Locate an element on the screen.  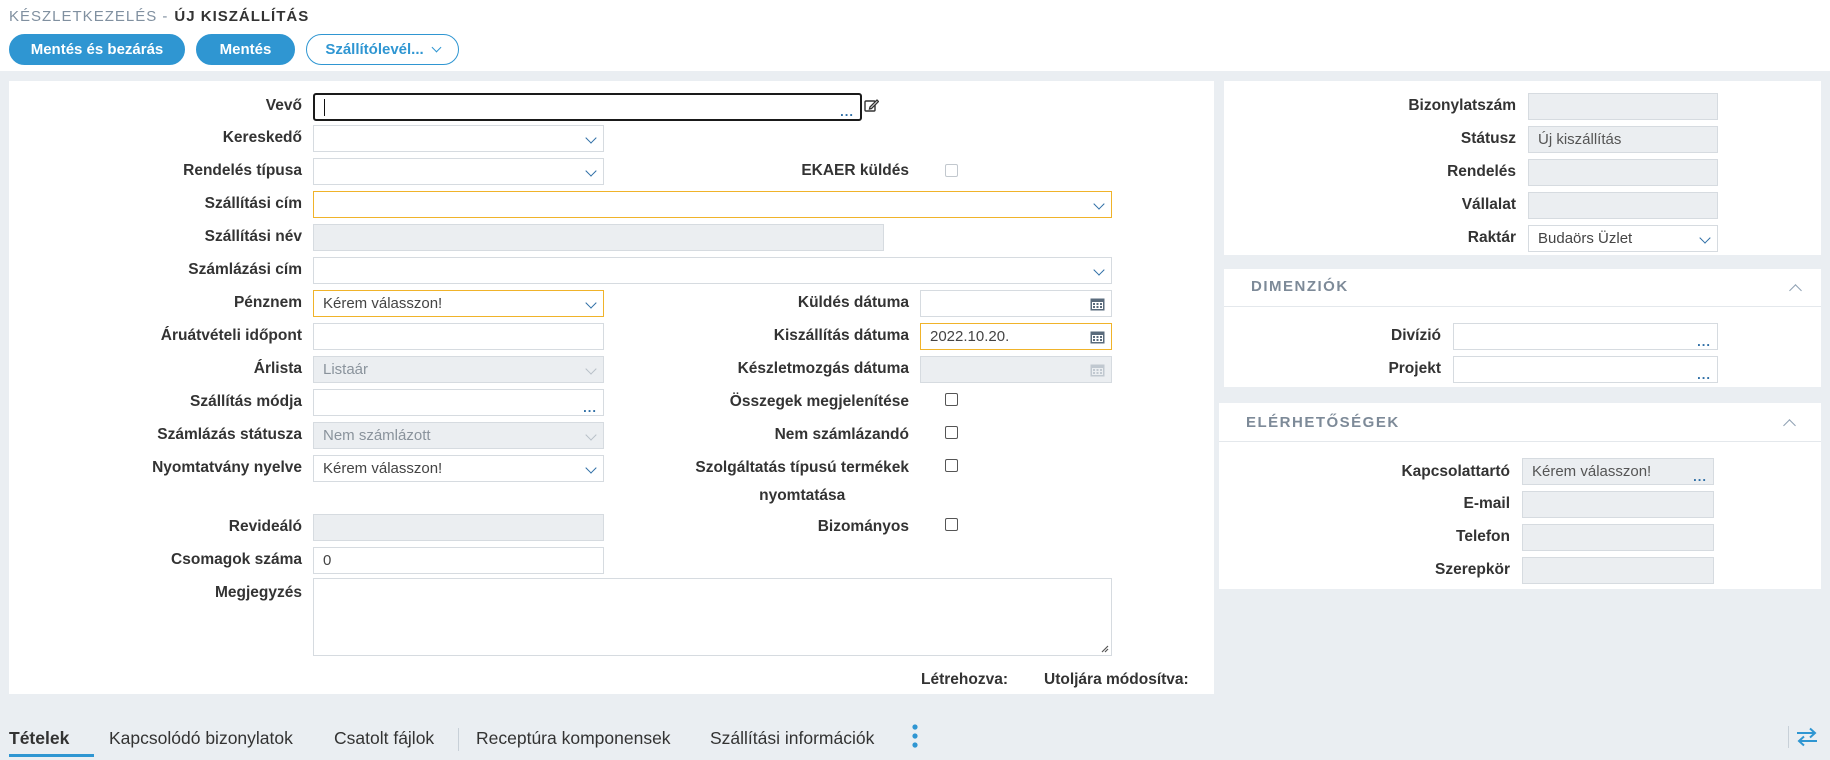
delivery-date-label: Kiszállítás dátuma is located at coordinates (841, 335).